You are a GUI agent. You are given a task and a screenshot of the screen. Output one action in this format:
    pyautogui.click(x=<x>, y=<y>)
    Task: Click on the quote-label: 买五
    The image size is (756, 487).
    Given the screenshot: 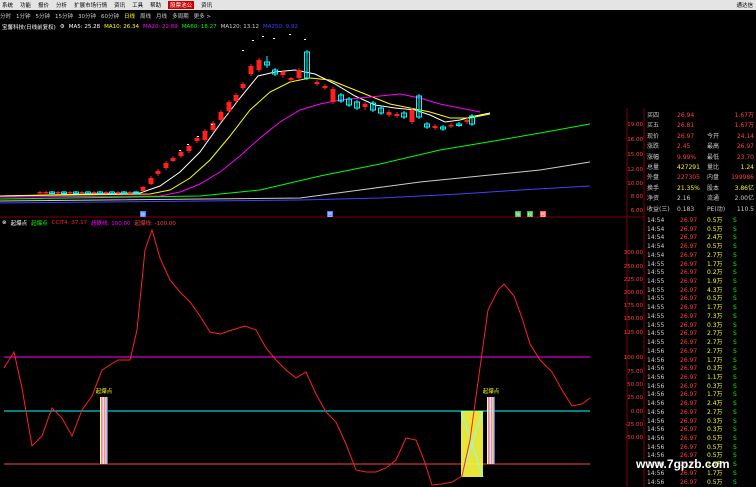 What is the action you would take?
    pyautogui.click(x=653, y=126)
    